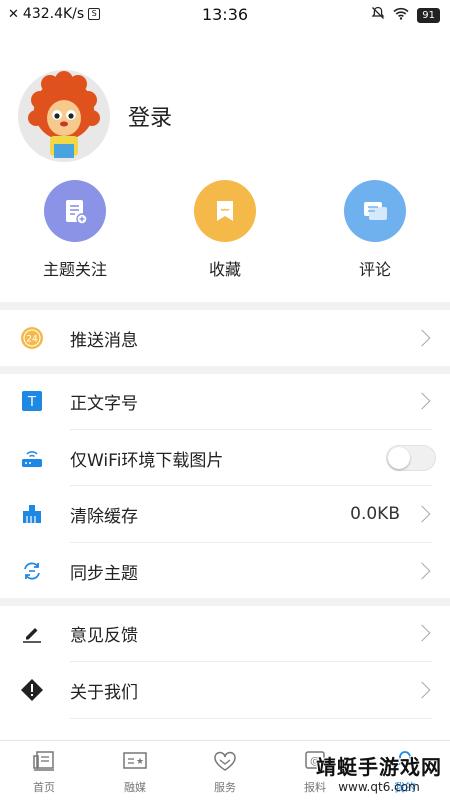  Describe the element at coordinates (225, 690) in the screenshot. I see `menu-about: 关于我们` at that location.